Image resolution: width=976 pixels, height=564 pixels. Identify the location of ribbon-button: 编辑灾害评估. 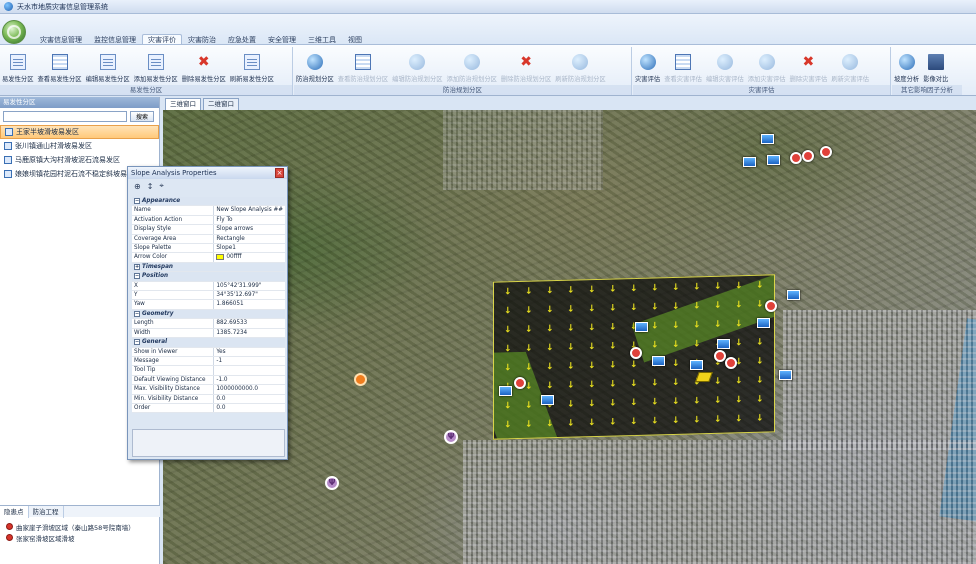
(725, 66).